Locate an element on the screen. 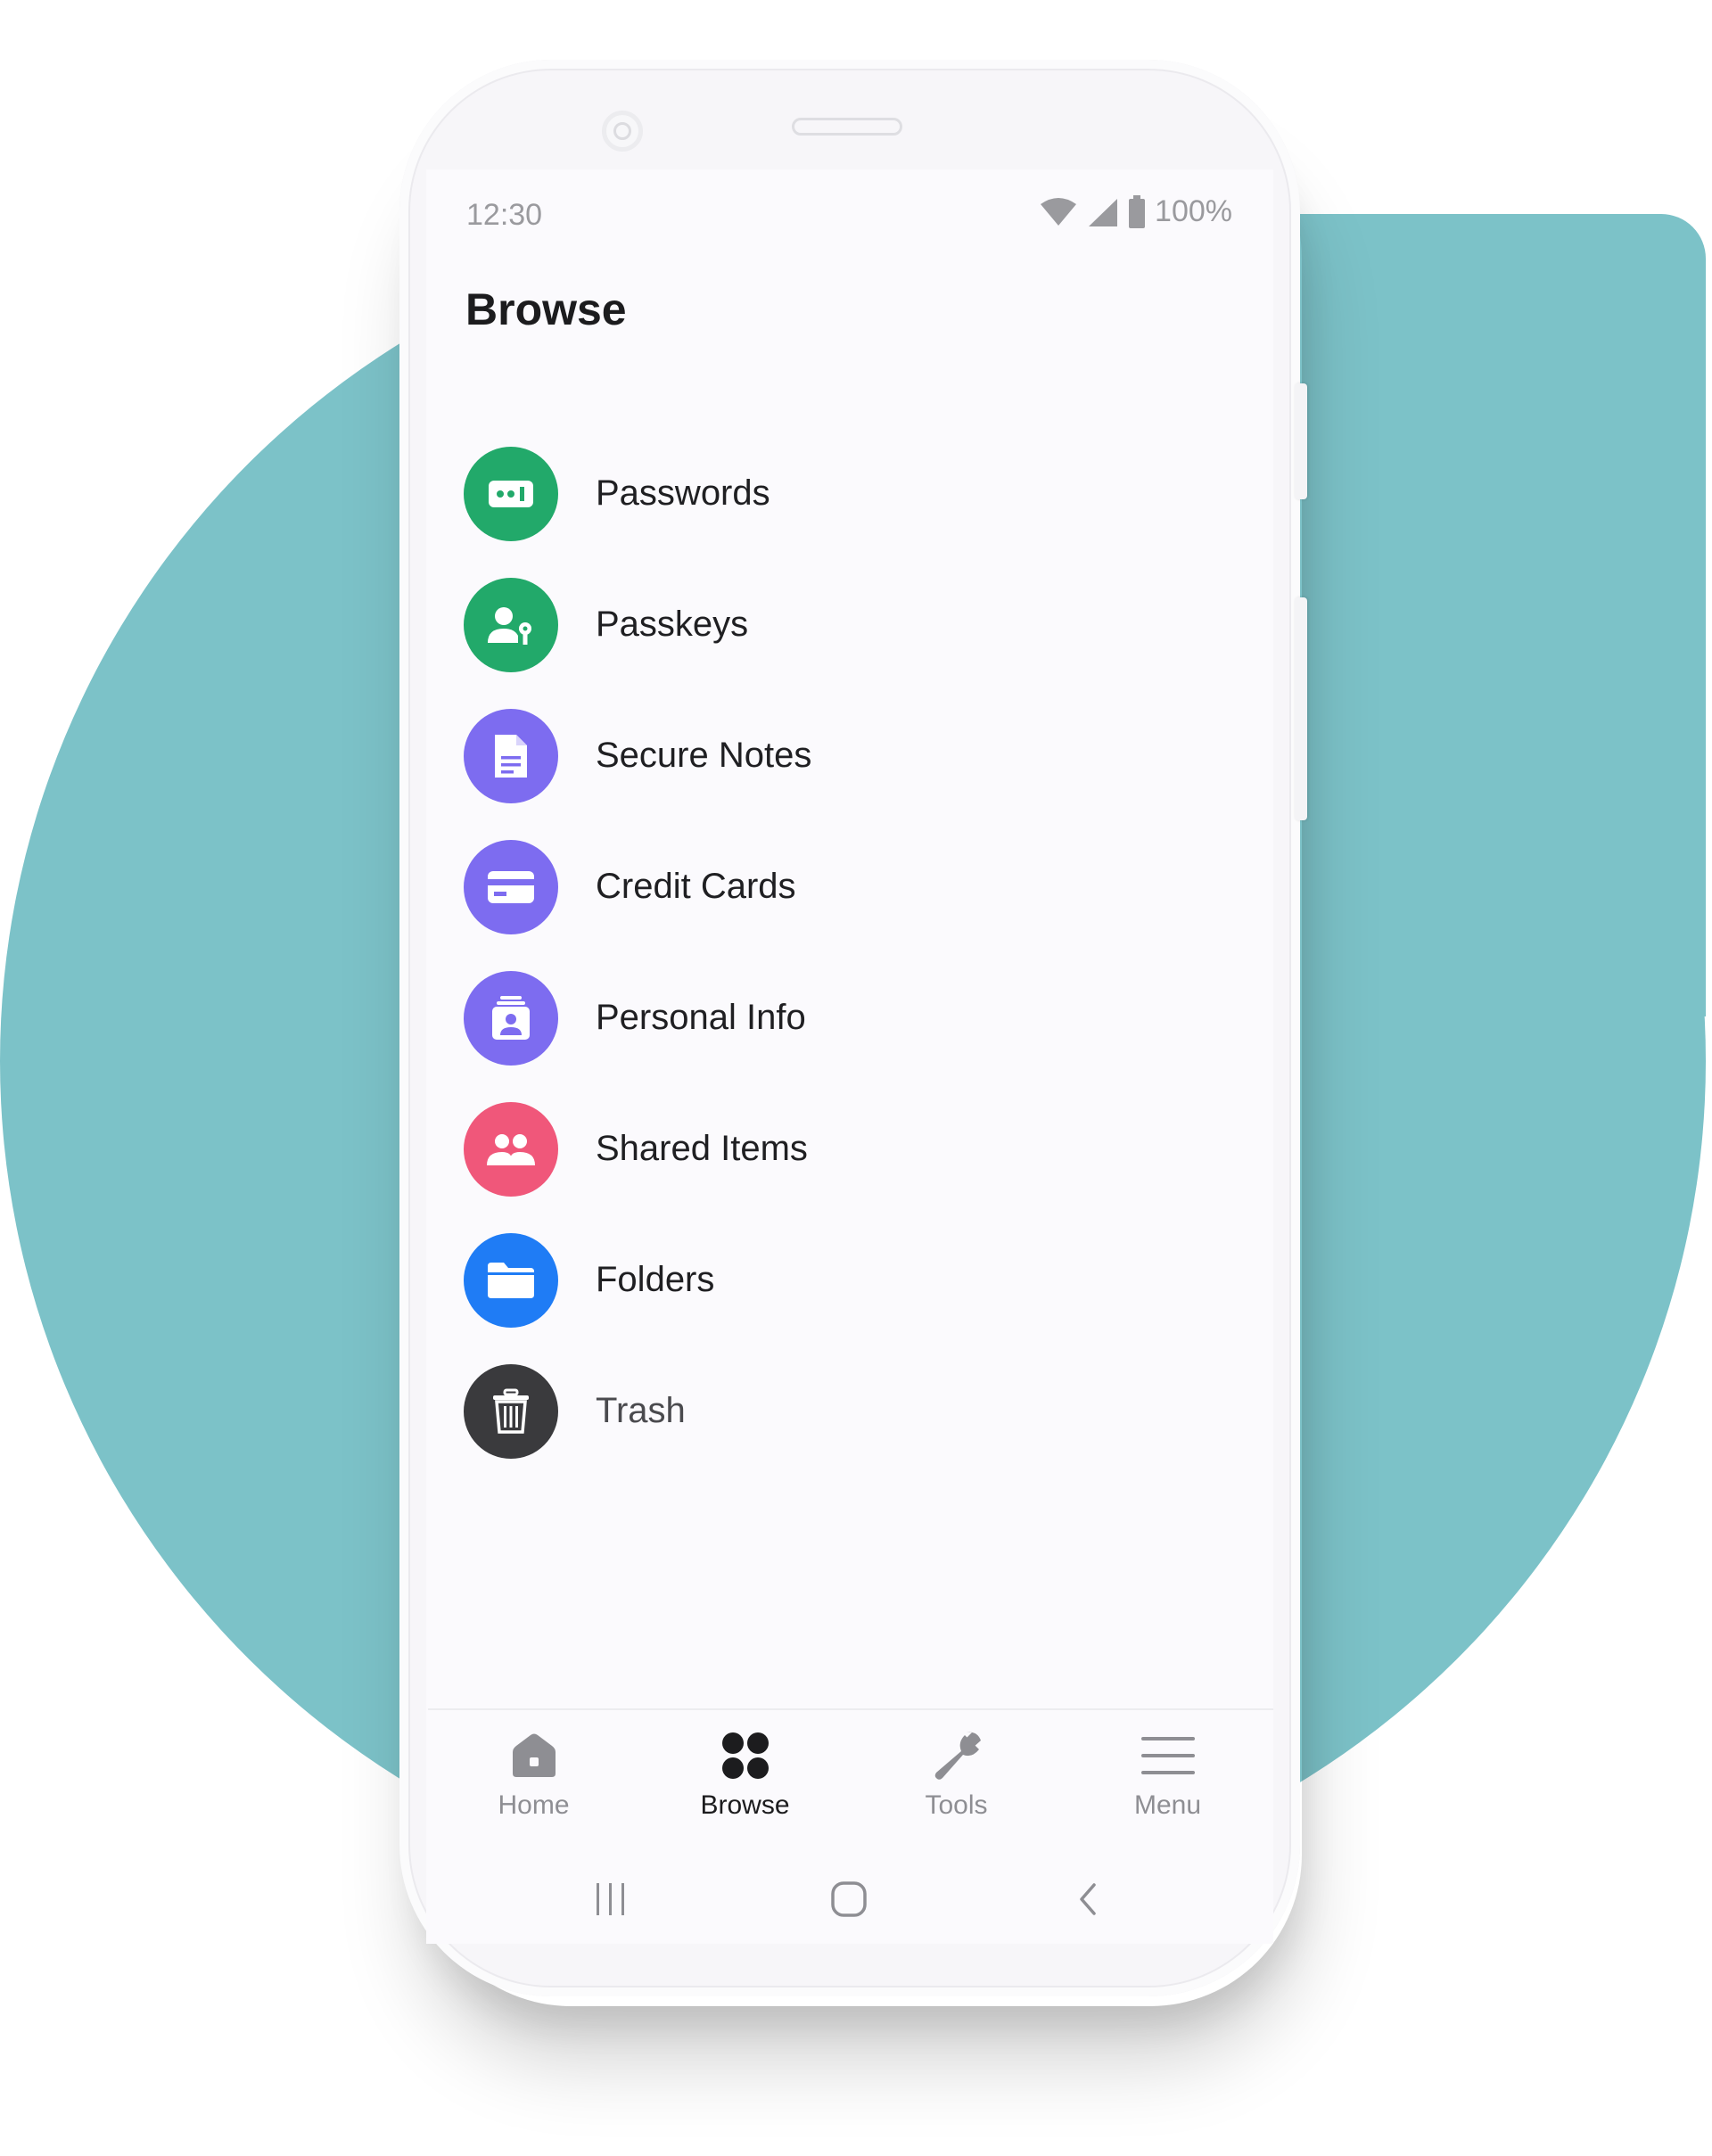 The width and height of the screenshot is (1712, 2156). home-circle-icon is located at coordinates (849, 1899).